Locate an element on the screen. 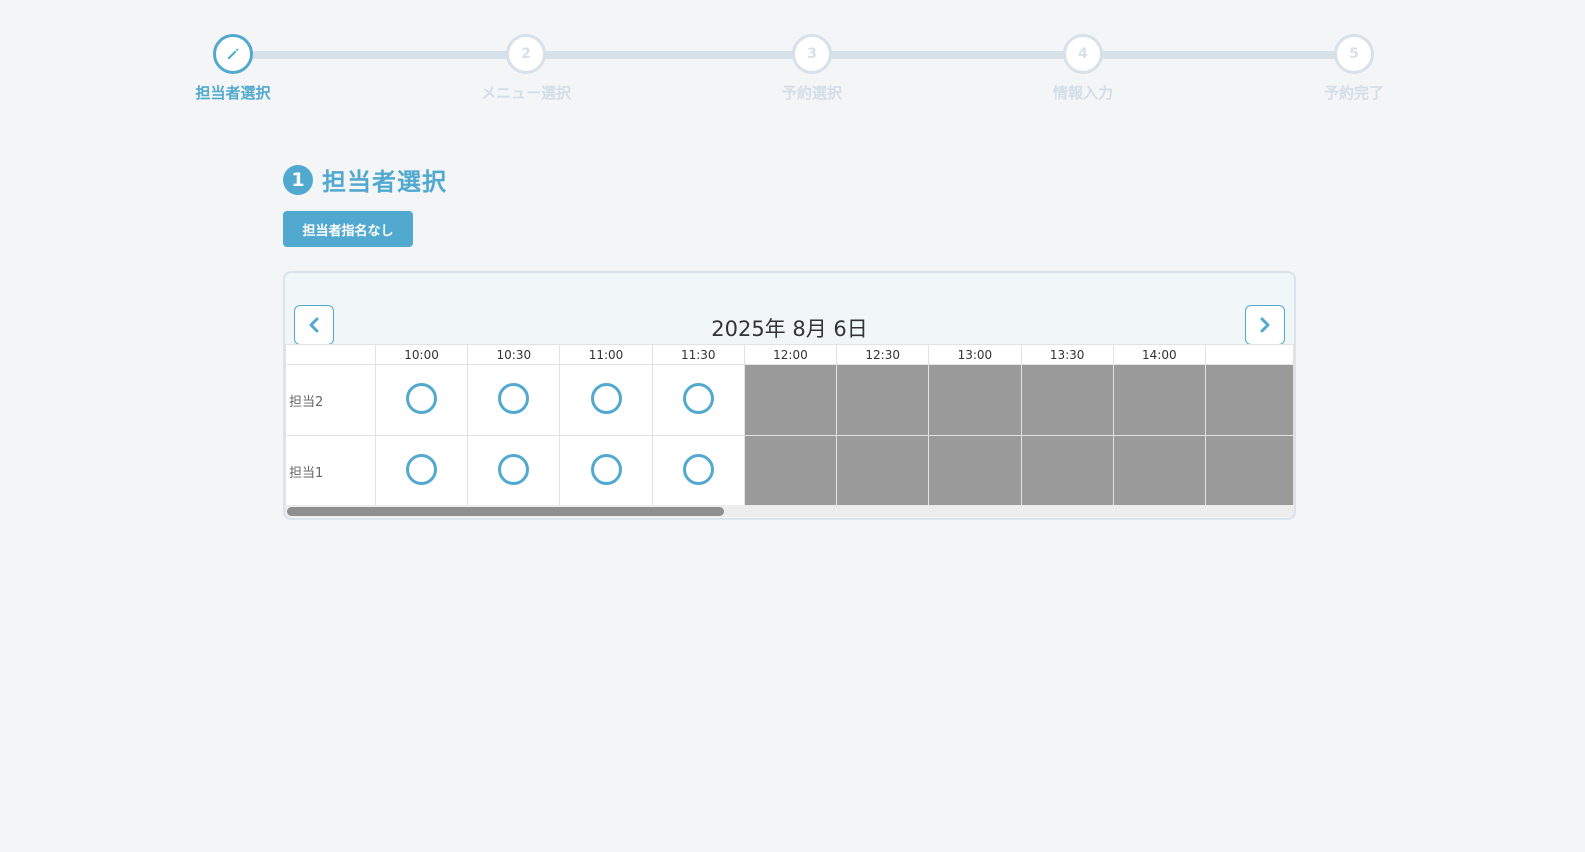 The image size is (1585, 852). time-slot-header: 11:30 is located at coordinates (698, 354).